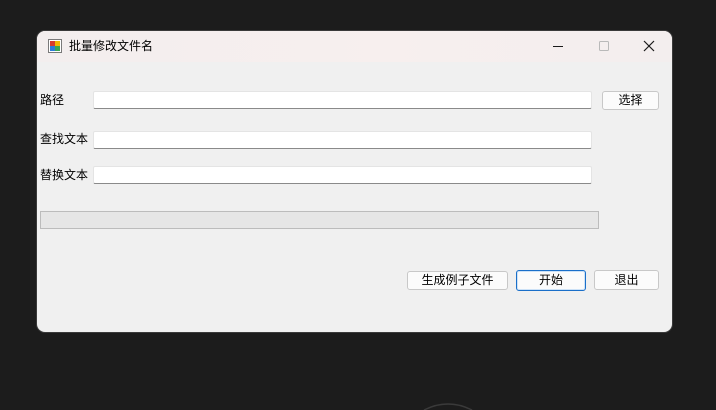 The height and width of the screenshot is (410, 716). What do you see at coordinates (342, 175) in the screenshot?
I see `replace-text-input` at bounding box center [342, 175].